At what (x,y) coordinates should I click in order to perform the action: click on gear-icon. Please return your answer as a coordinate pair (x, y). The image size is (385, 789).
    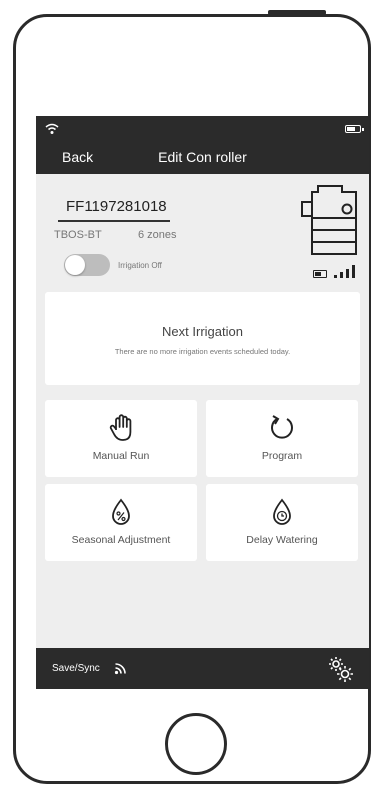
    Looking at the image, I should click on (340, 669).